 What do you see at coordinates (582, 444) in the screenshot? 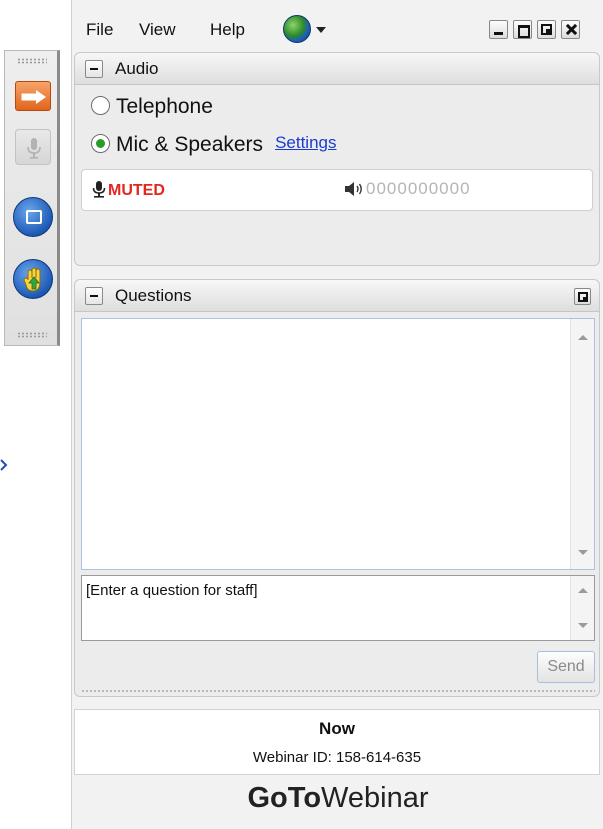
I see `questions-log-scrollbar` at bounding box center [582, 444].